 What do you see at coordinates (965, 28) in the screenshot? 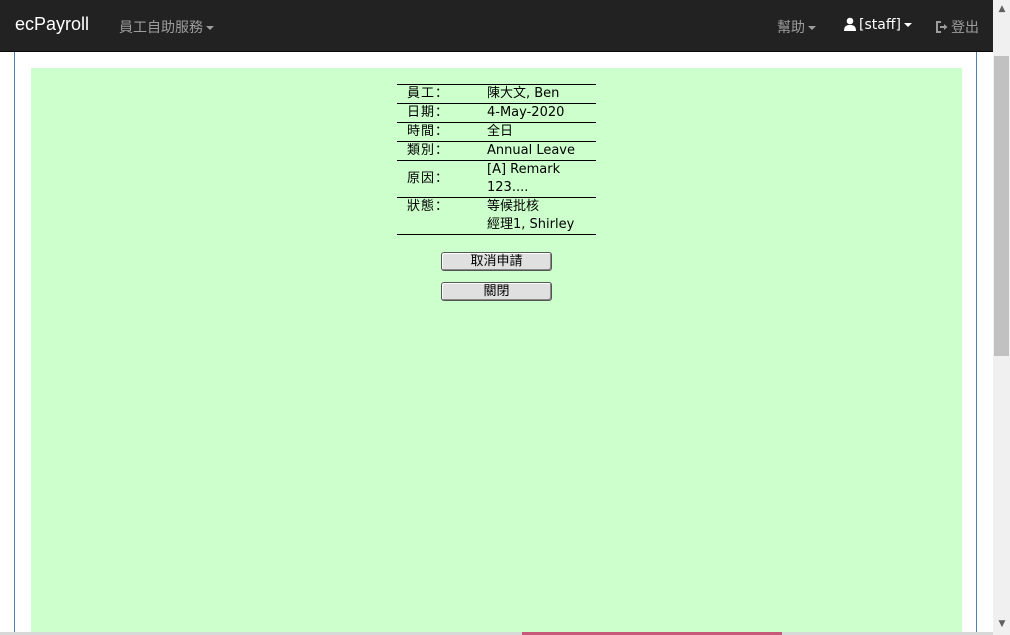
I see `logout-label: 登出` at bounding box center [965, 28].